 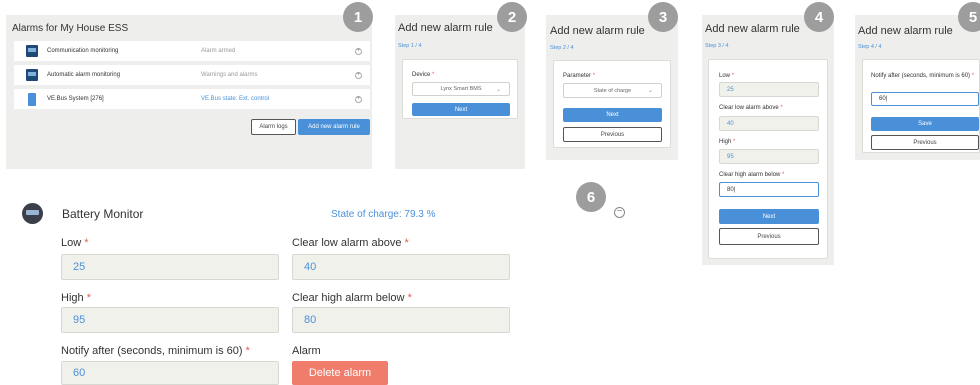 I want to click on step1-card: Device * Lynx Smart BMS ⌄ Next, so click(x=460, y=89).